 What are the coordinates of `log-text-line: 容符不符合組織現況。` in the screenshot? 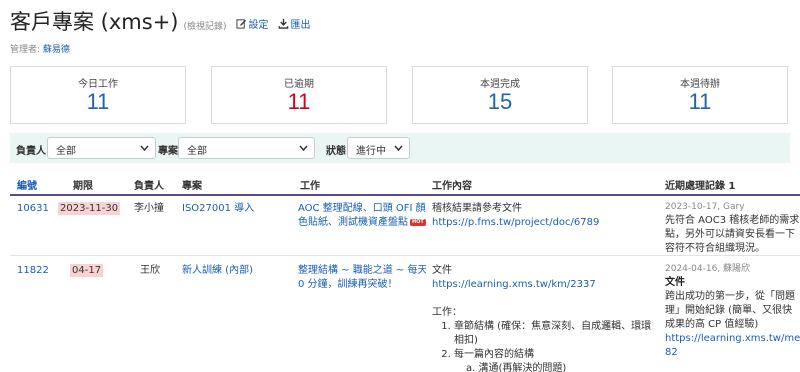 It's located at (715, 248).